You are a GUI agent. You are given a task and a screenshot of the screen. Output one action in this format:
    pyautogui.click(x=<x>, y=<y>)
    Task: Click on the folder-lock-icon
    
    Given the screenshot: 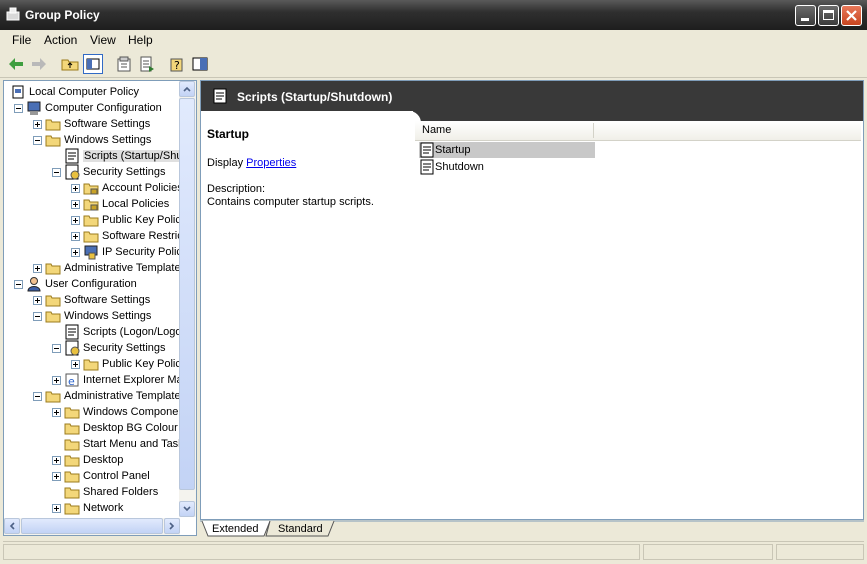 What is the action you would take?
    pyautogui.click(x=91, y=205)
    